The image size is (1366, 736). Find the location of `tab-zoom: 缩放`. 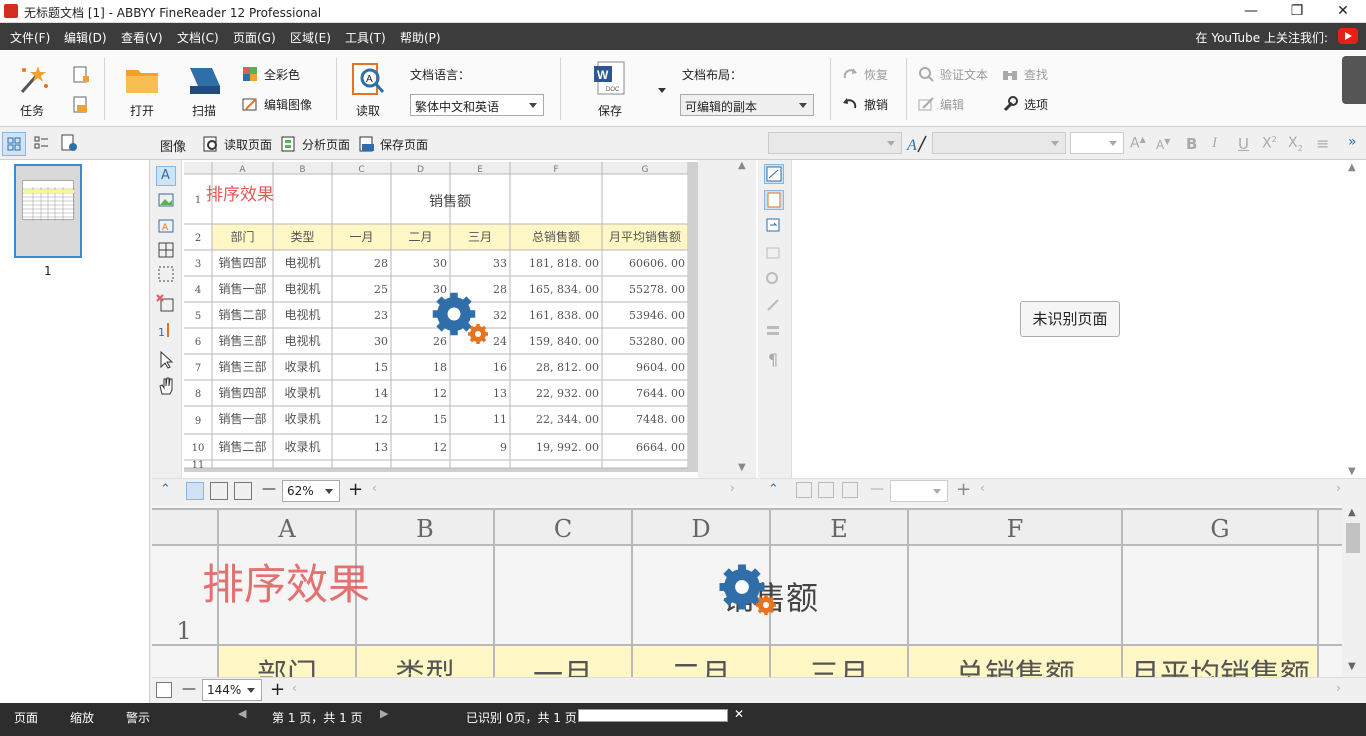

tab-zoom: 缩放 is located at coordinates (82, 717).